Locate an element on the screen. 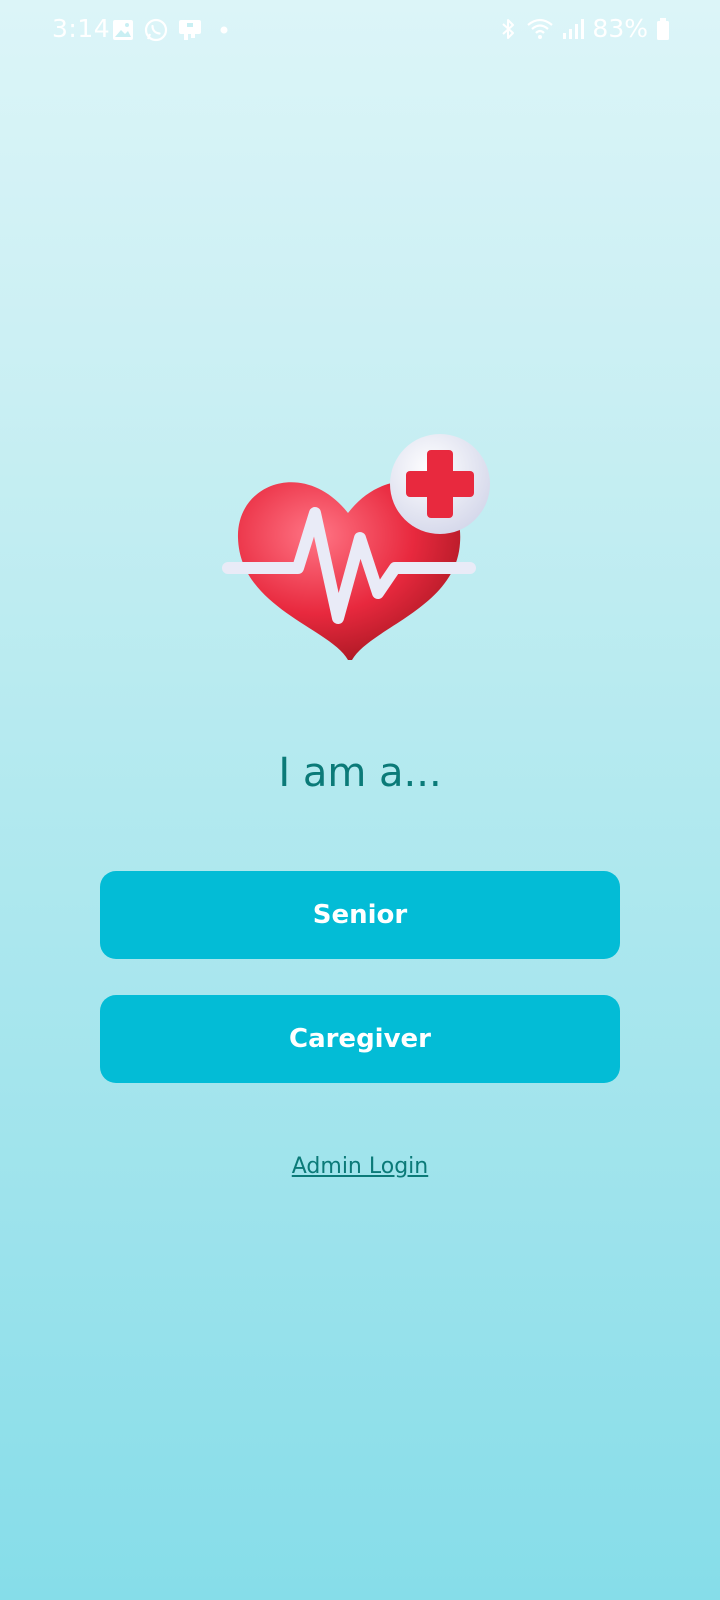 This screenshot has height=1600, width=720. battery-percentage: 83% is located at coordinates (620, 28).